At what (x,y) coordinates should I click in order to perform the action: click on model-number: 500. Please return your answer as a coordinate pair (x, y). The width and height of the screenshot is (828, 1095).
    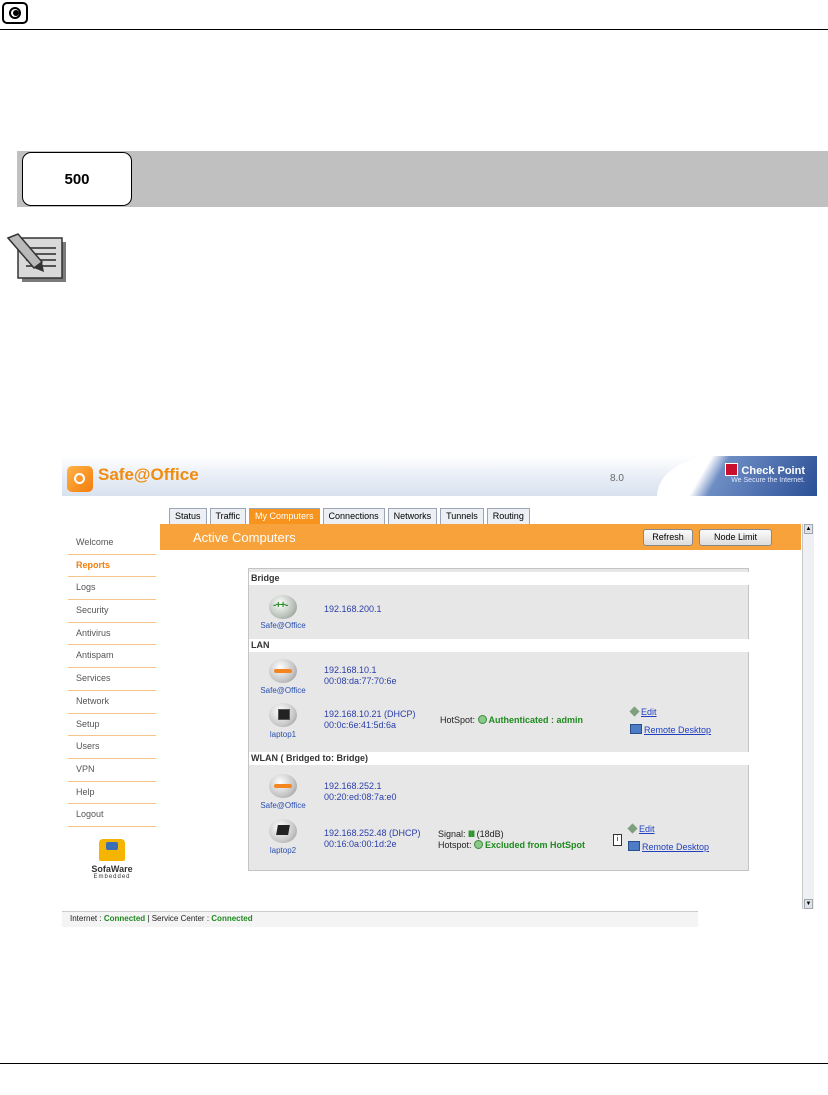
    Looking at the image, I should click on (77, 179).